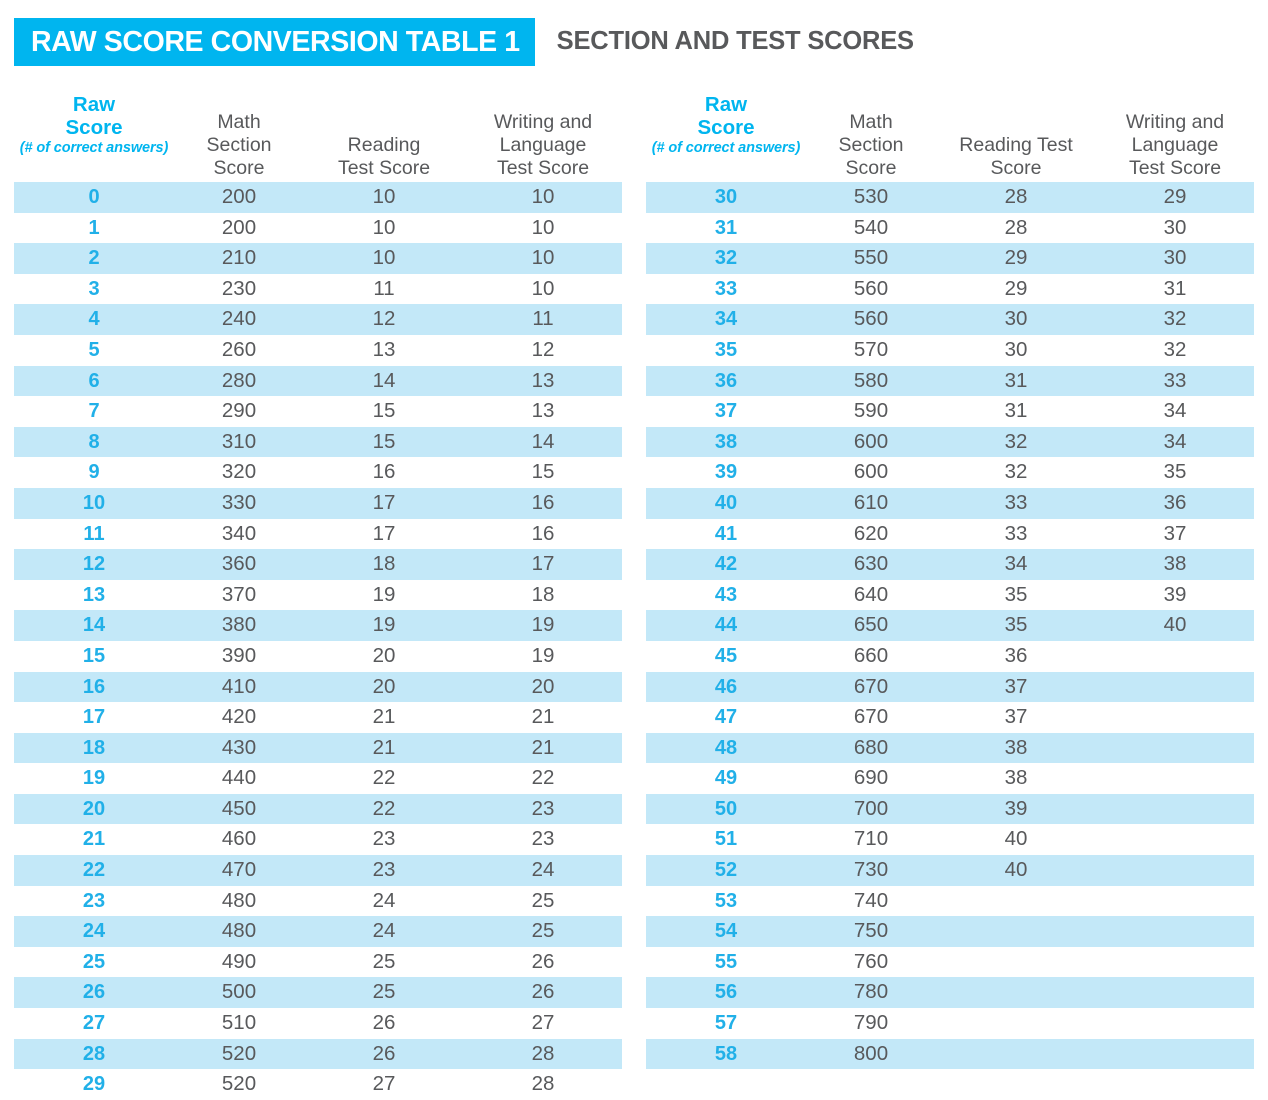  I want to click on cell-reading-score: 32, so click(1016, 472).